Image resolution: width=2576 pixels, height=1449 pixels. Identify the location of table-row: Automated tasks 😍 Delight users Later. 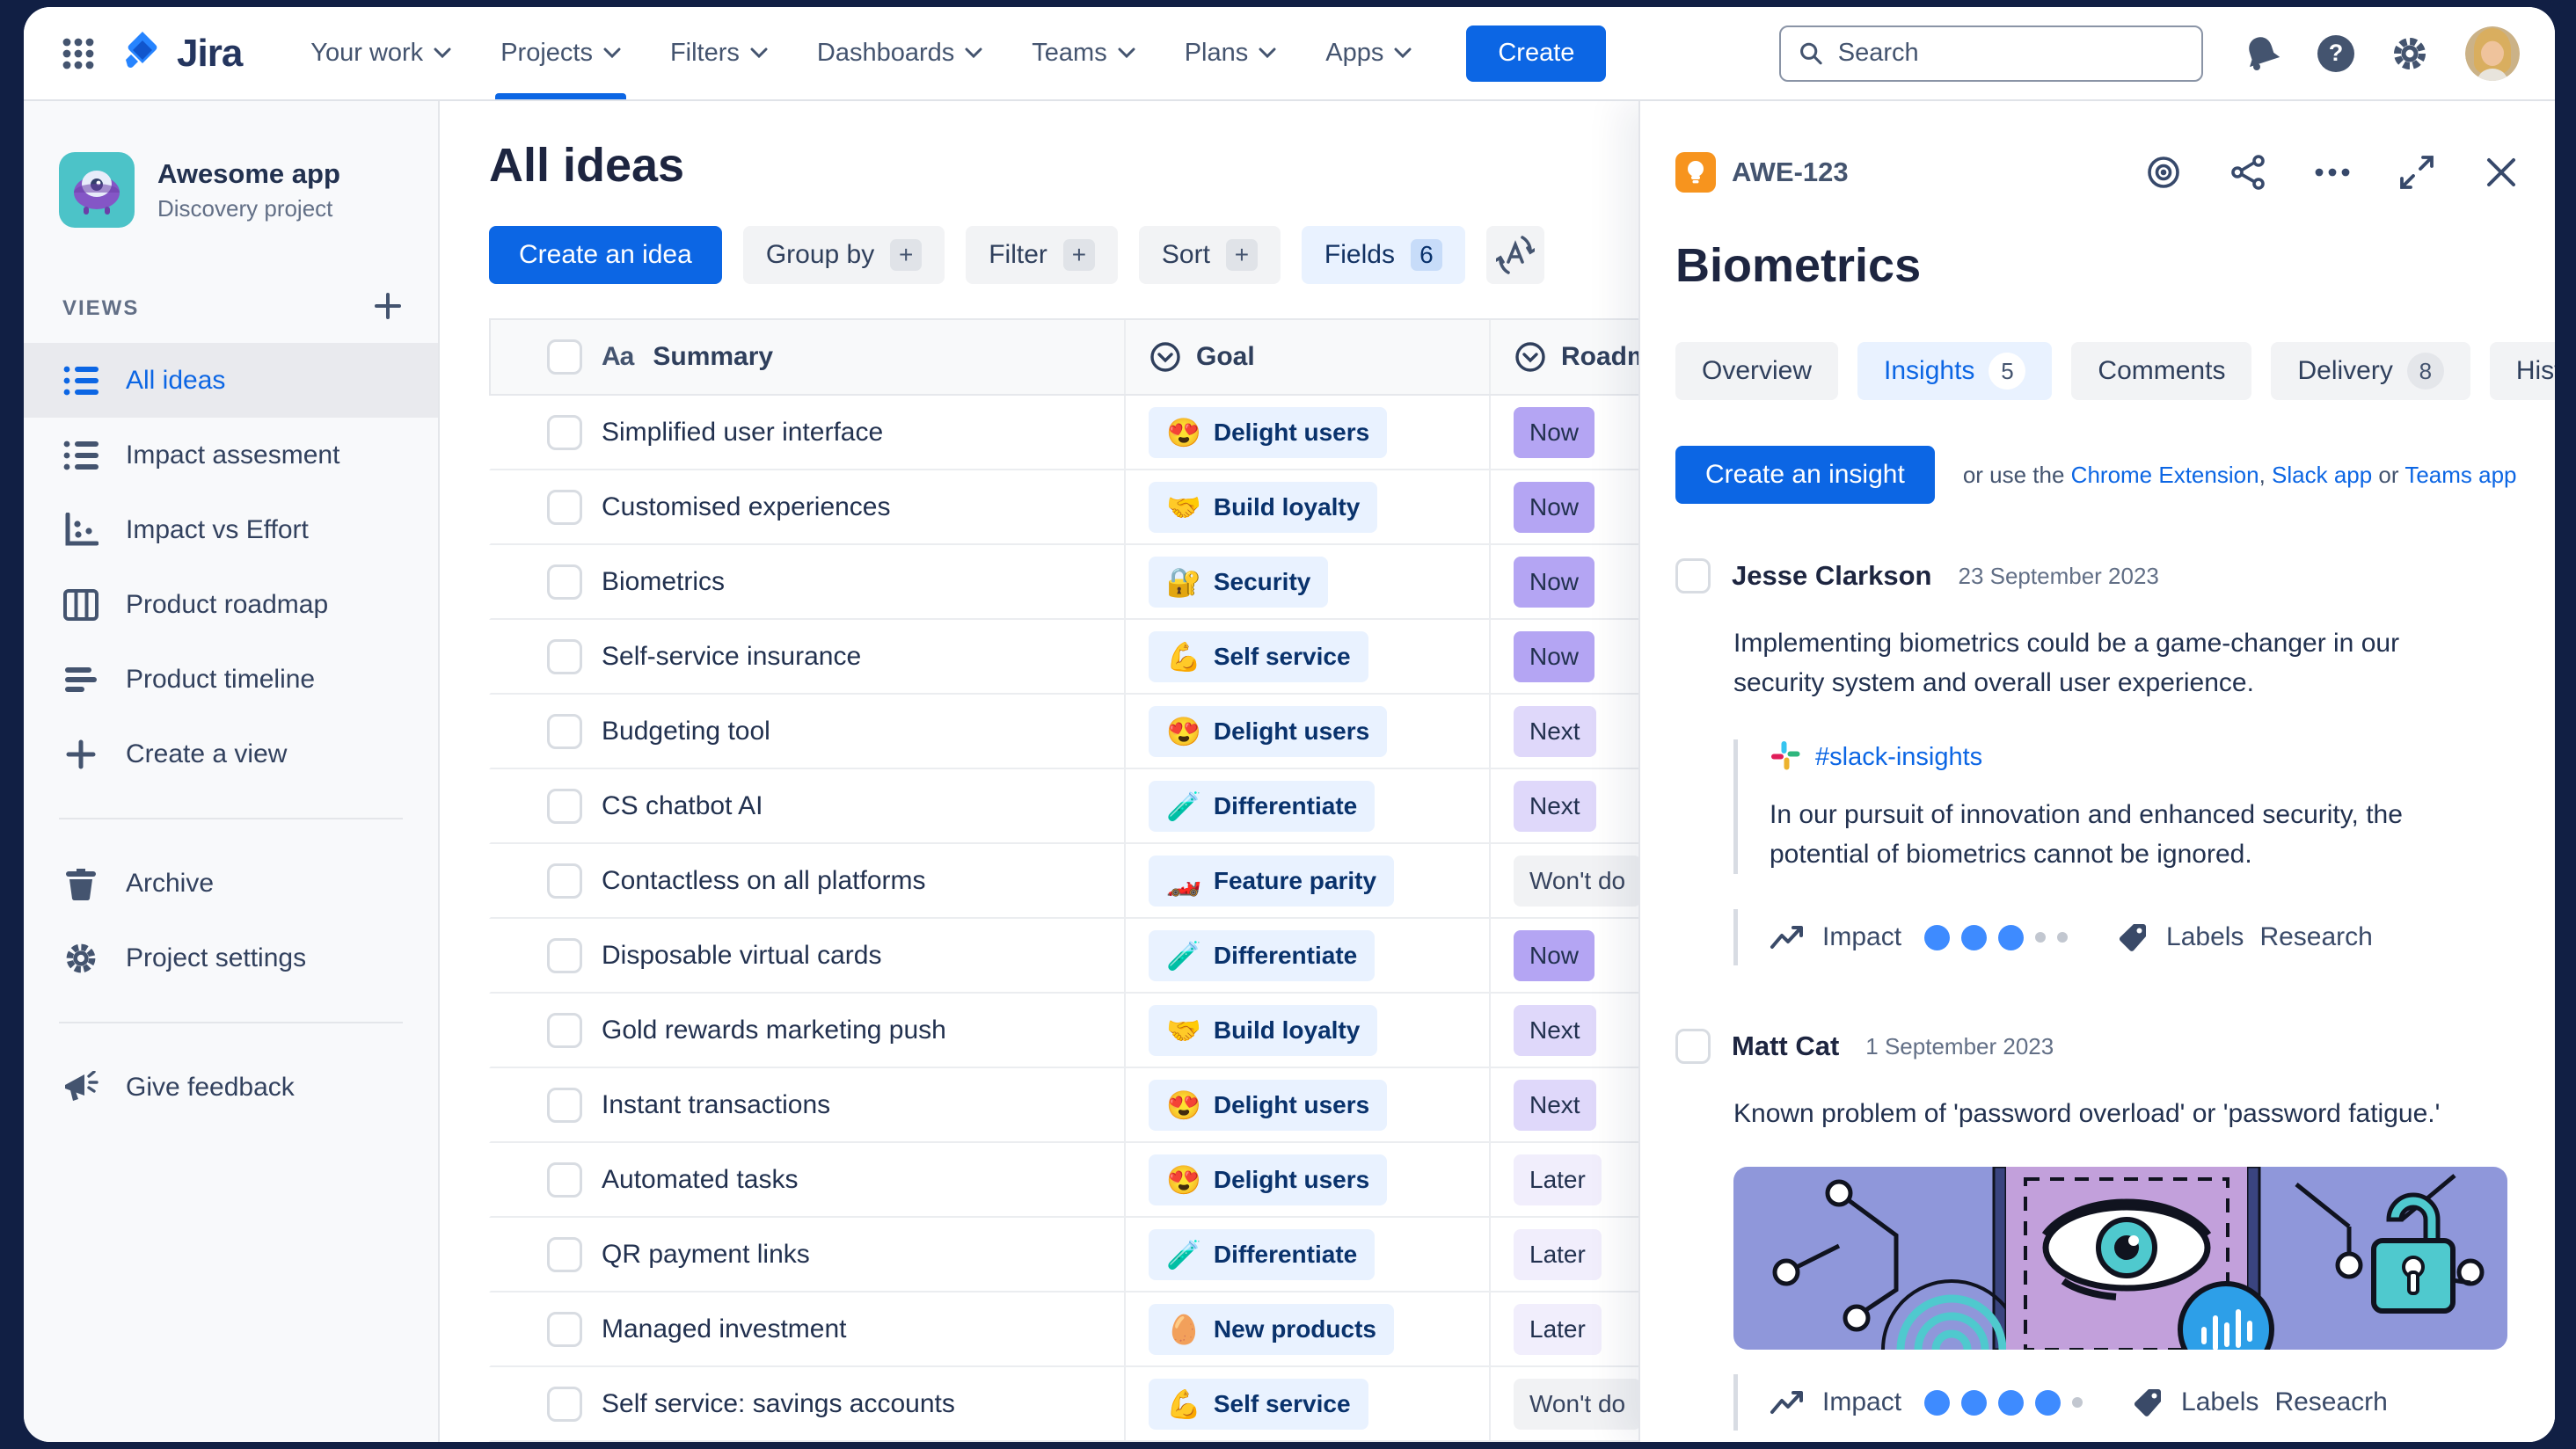
(1125, 1180).